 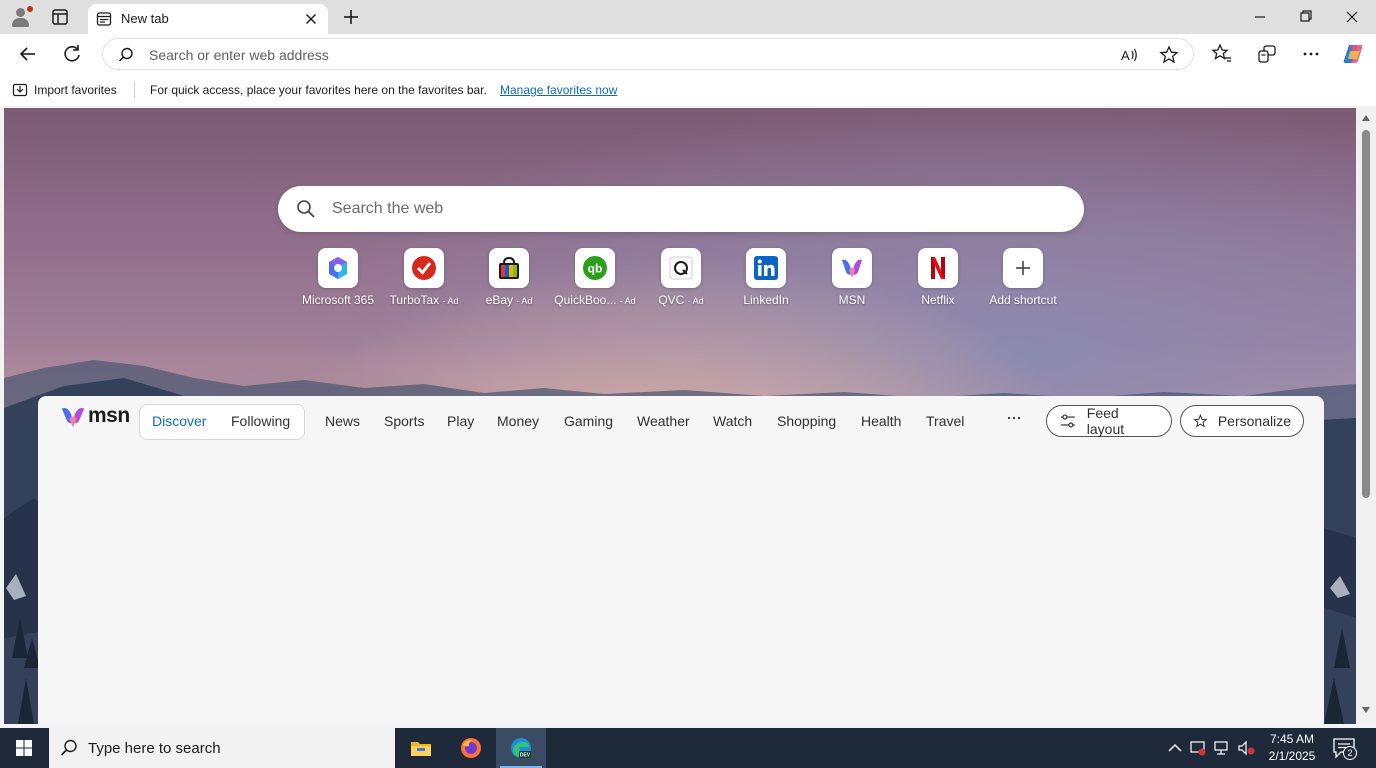 What do you see at coordinates (1353, 54) in the screenshot?
I see `copilot-icon` at bounding box center [1353, 54].